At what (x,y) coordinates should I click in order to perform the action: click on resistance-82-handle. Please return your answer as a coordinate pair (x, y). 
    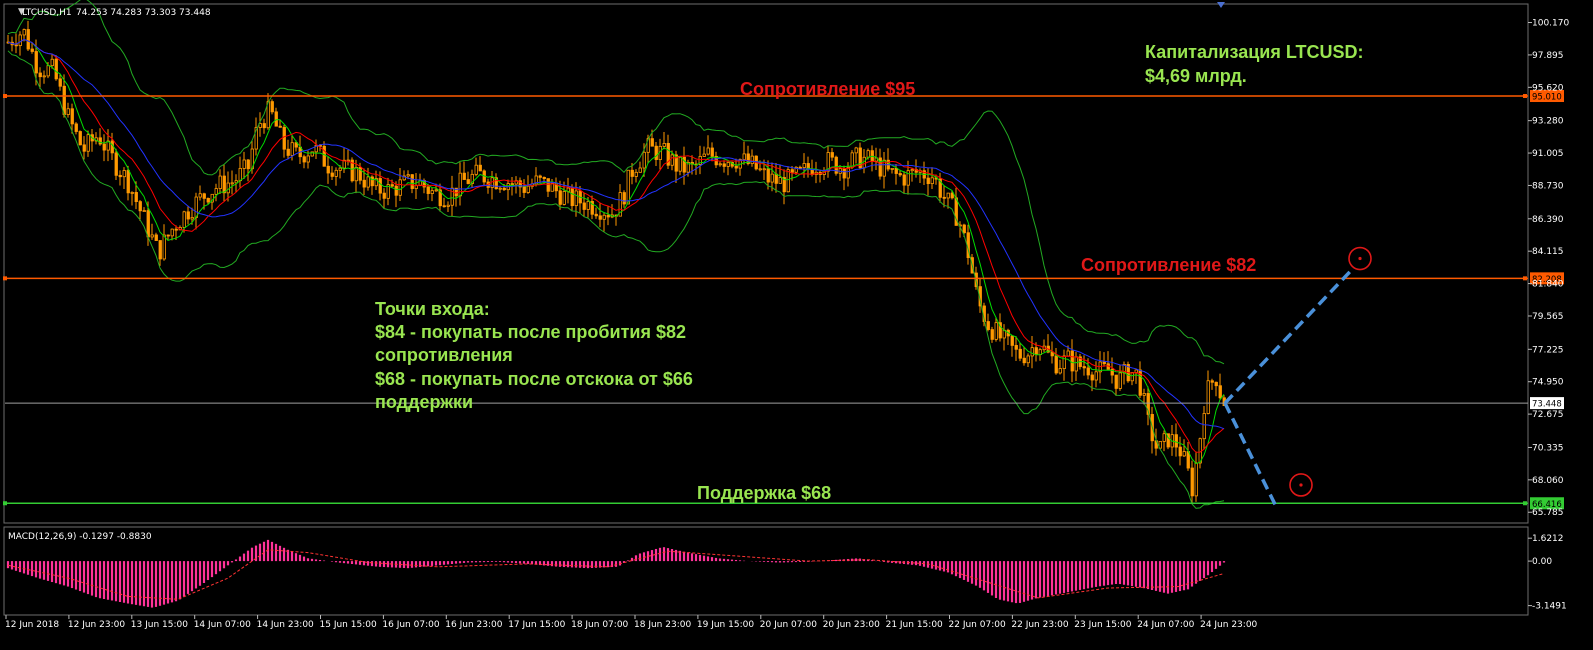
    Looking at the image, I should click on (5, 278).